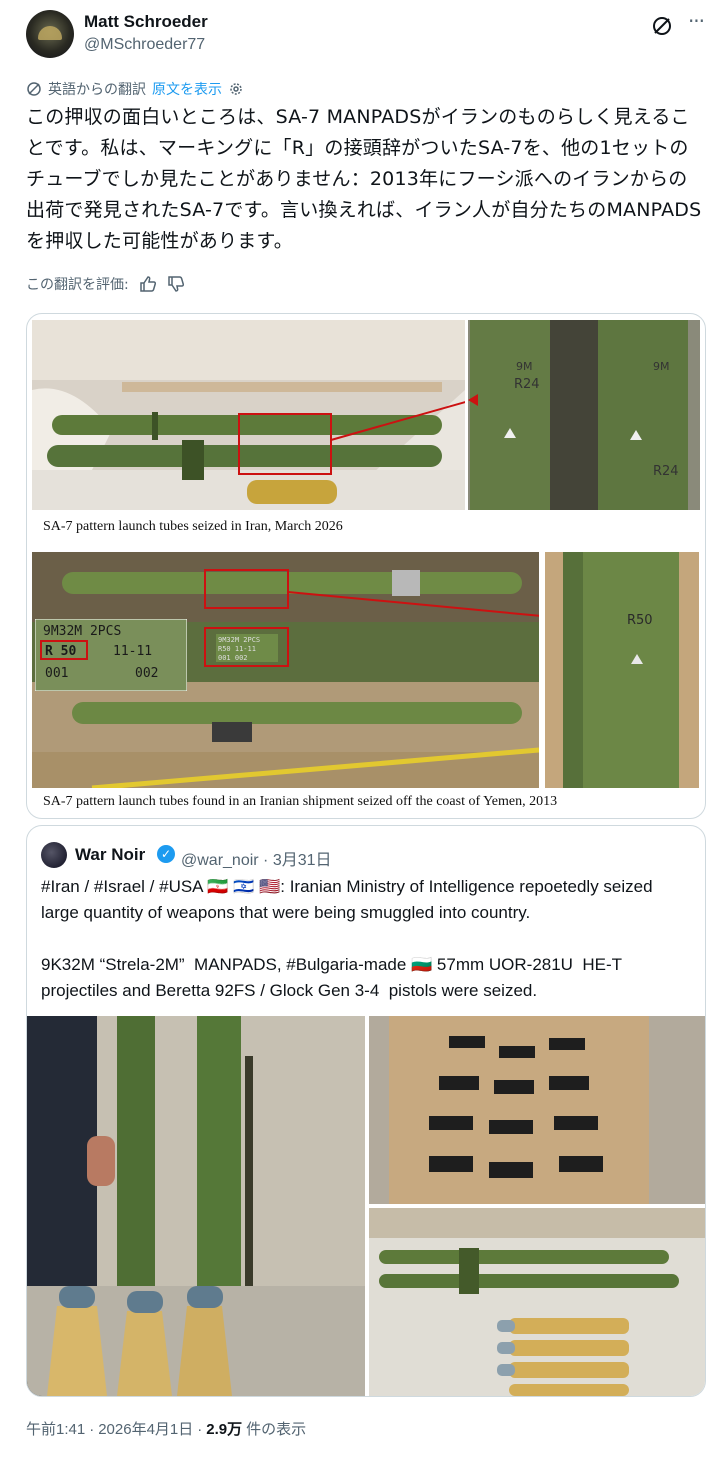 This screenshot has width=722, height=1459. What do you see at coordinates (146, 22) in the screenshot?
I see `author-name: Matt Schroeder` at bounding box center [146, 22].